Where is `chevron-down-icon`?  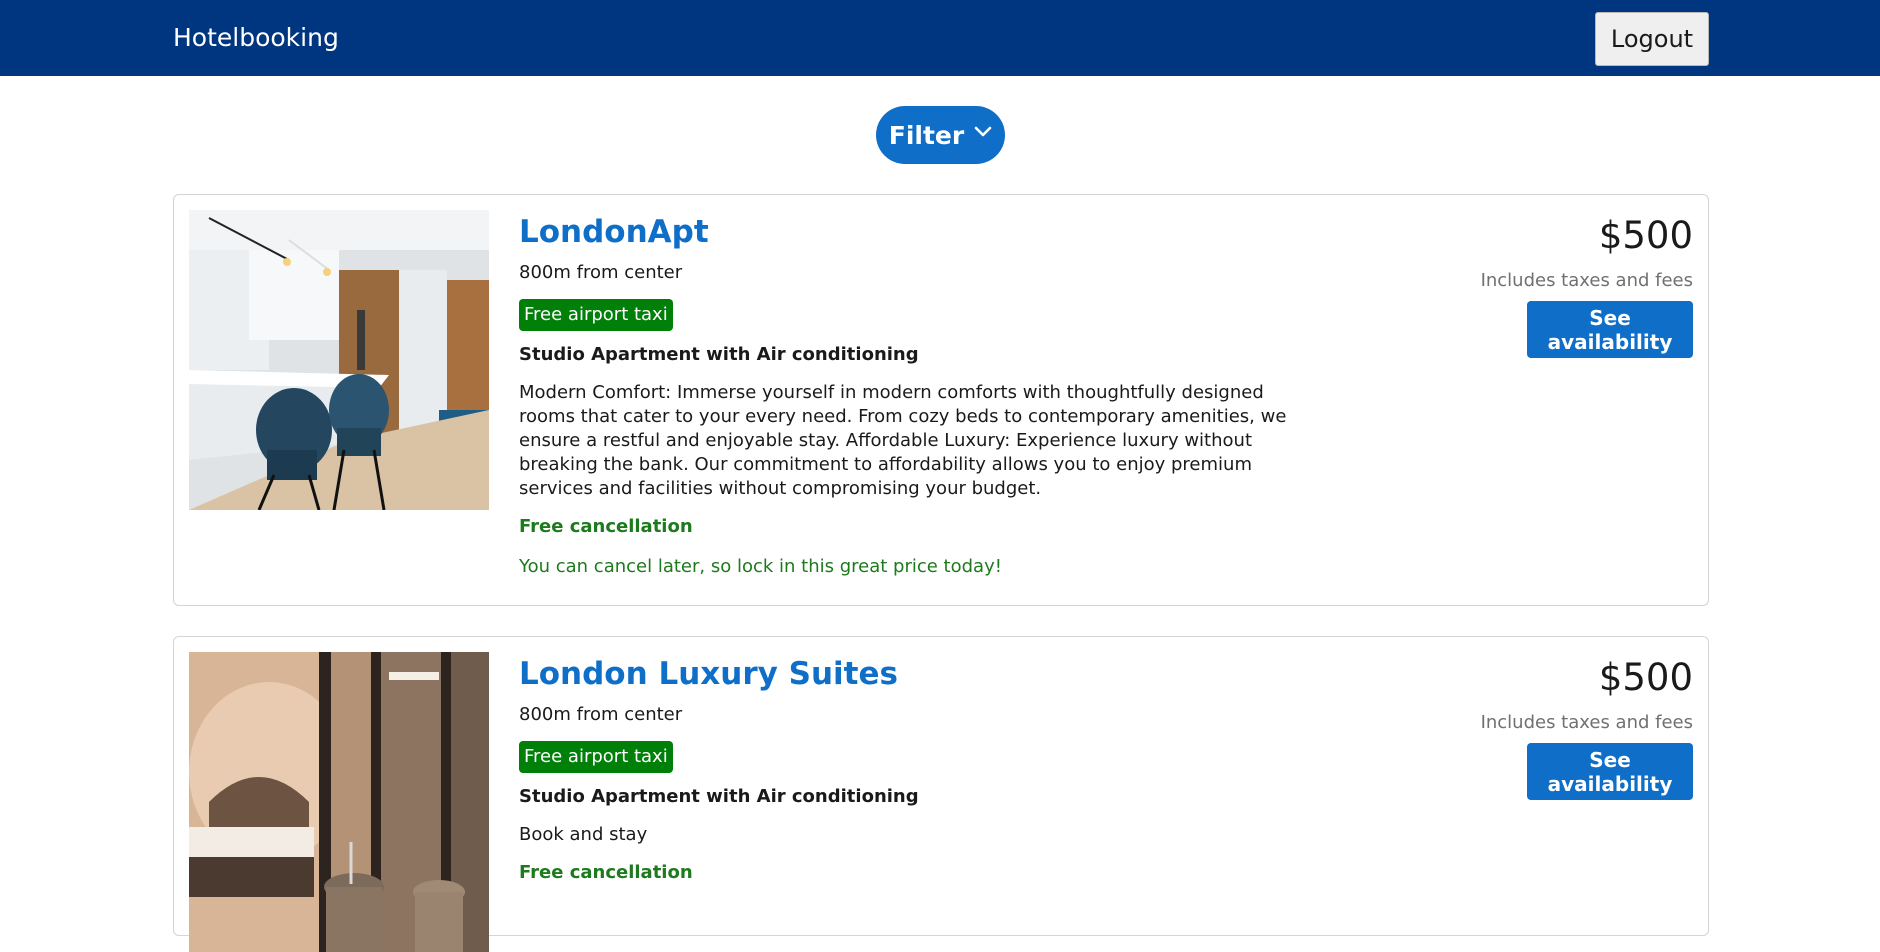 chevron-down-icon is located at coordinates (983, 131).